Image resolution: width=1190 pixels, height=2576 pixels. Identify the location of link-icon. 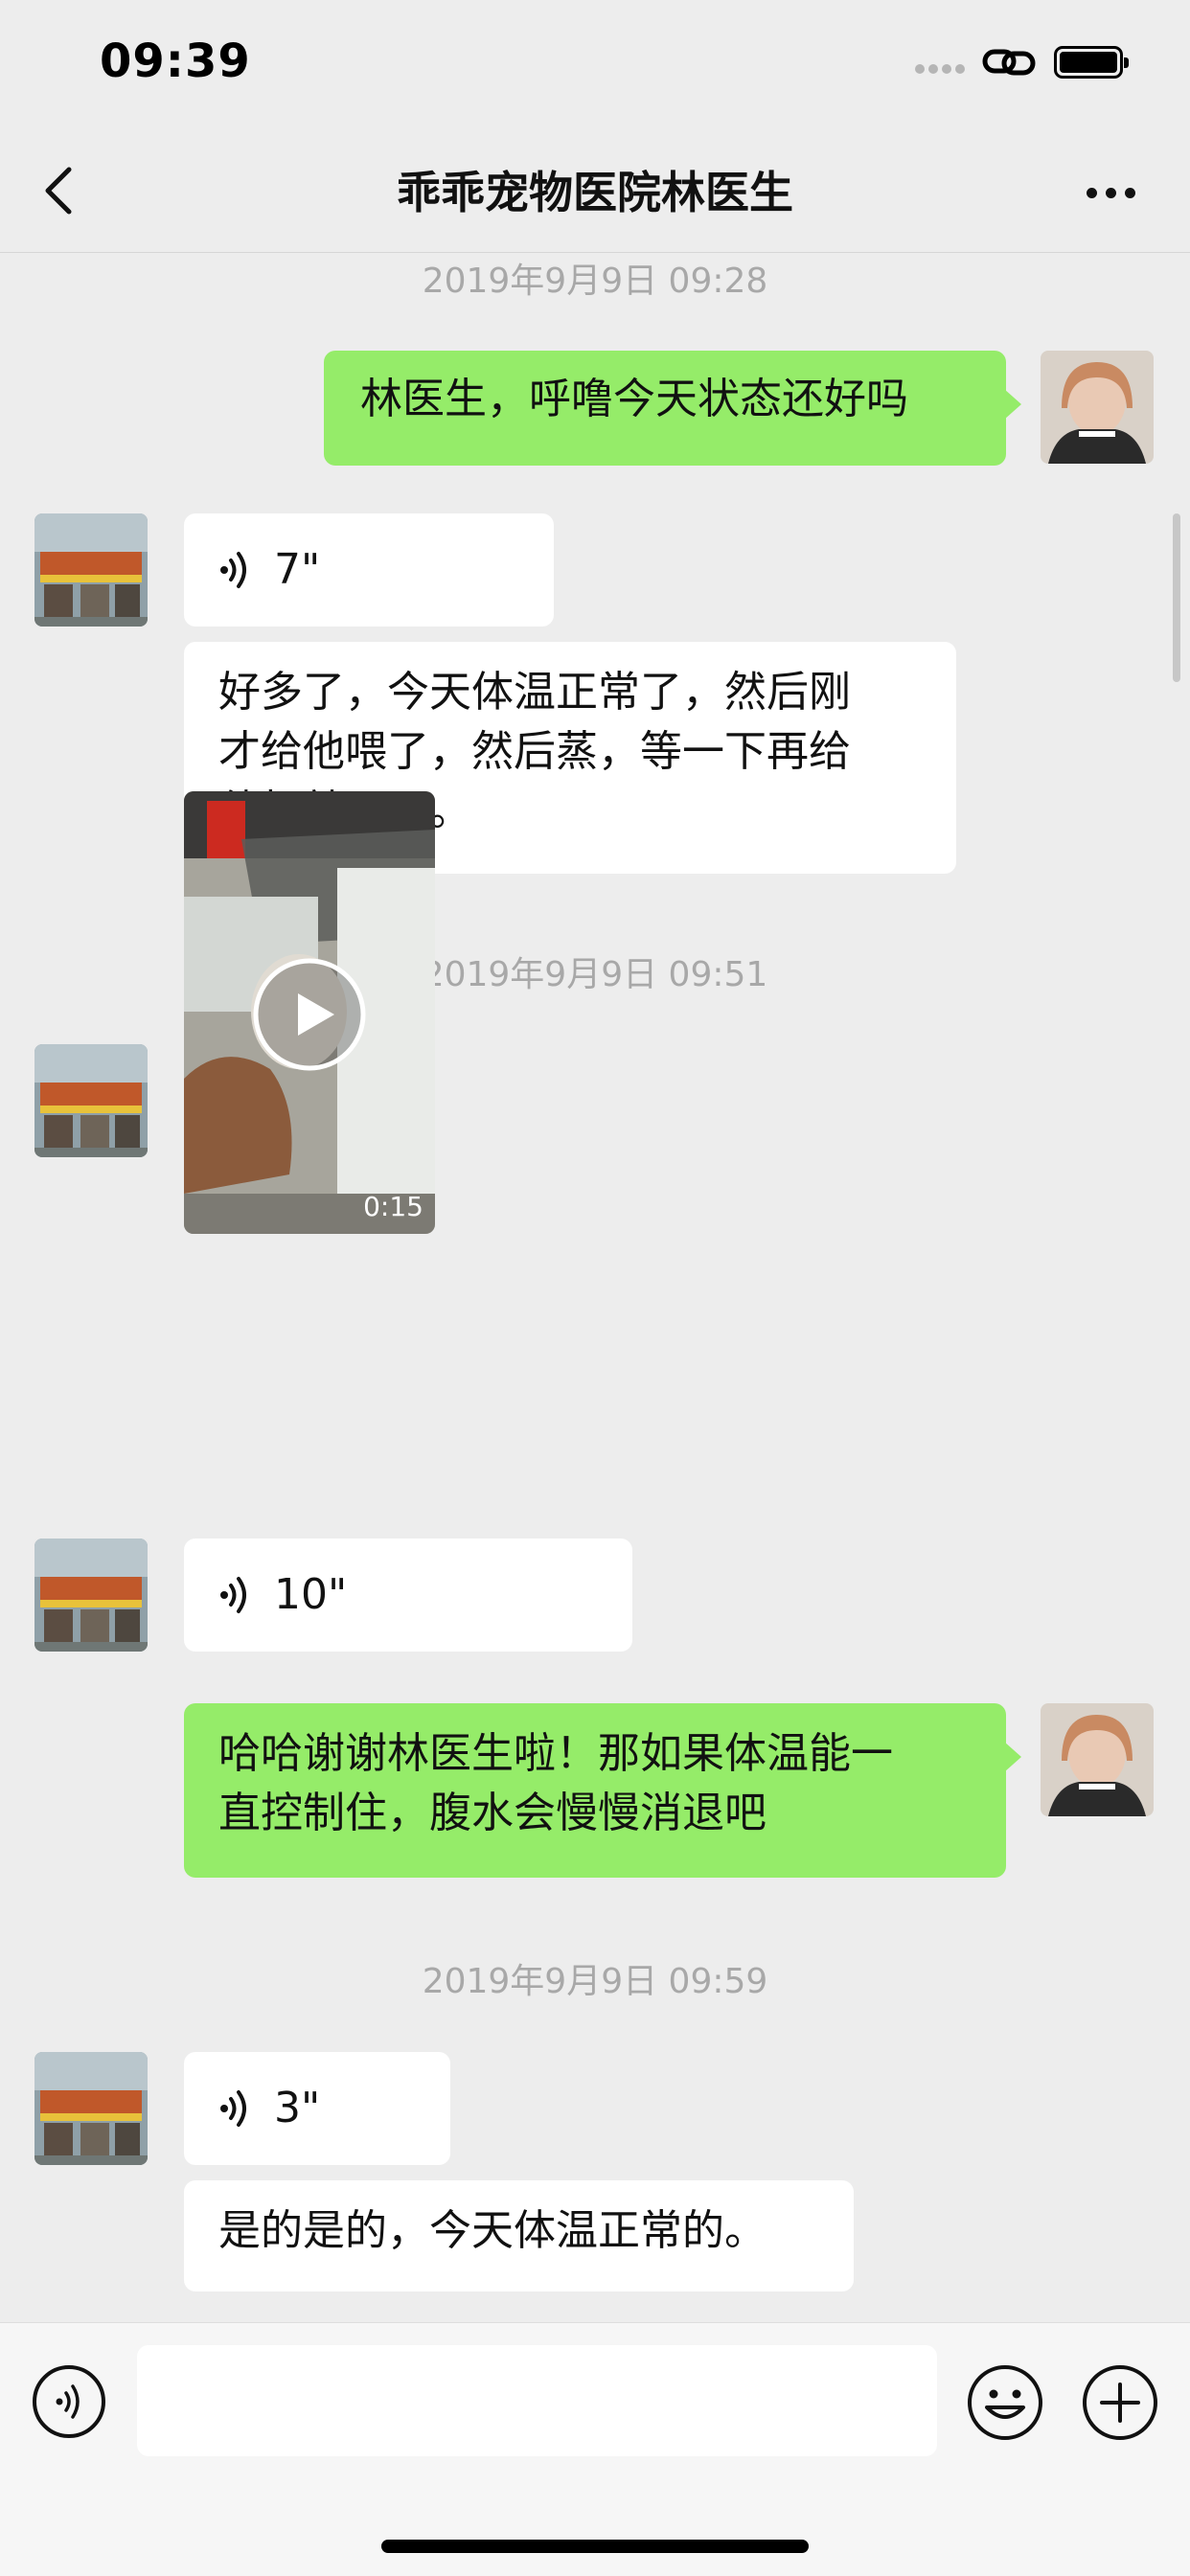
(1009, 62).